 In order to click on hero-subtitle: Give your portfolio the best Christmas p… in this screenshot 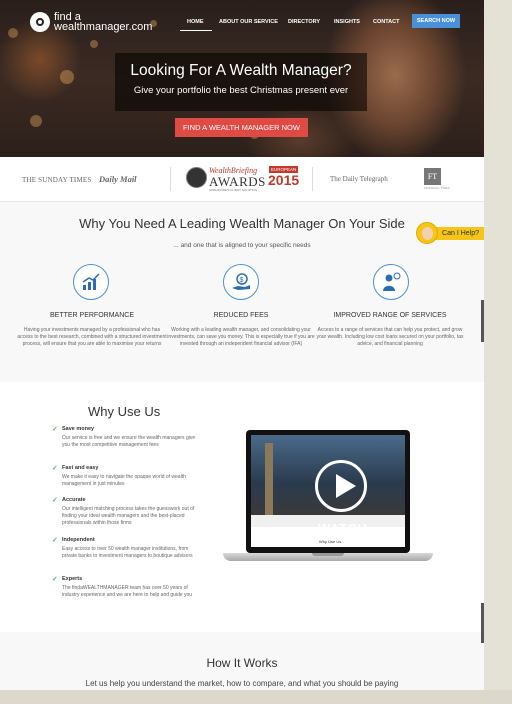, I will do `click(241, 90)`.